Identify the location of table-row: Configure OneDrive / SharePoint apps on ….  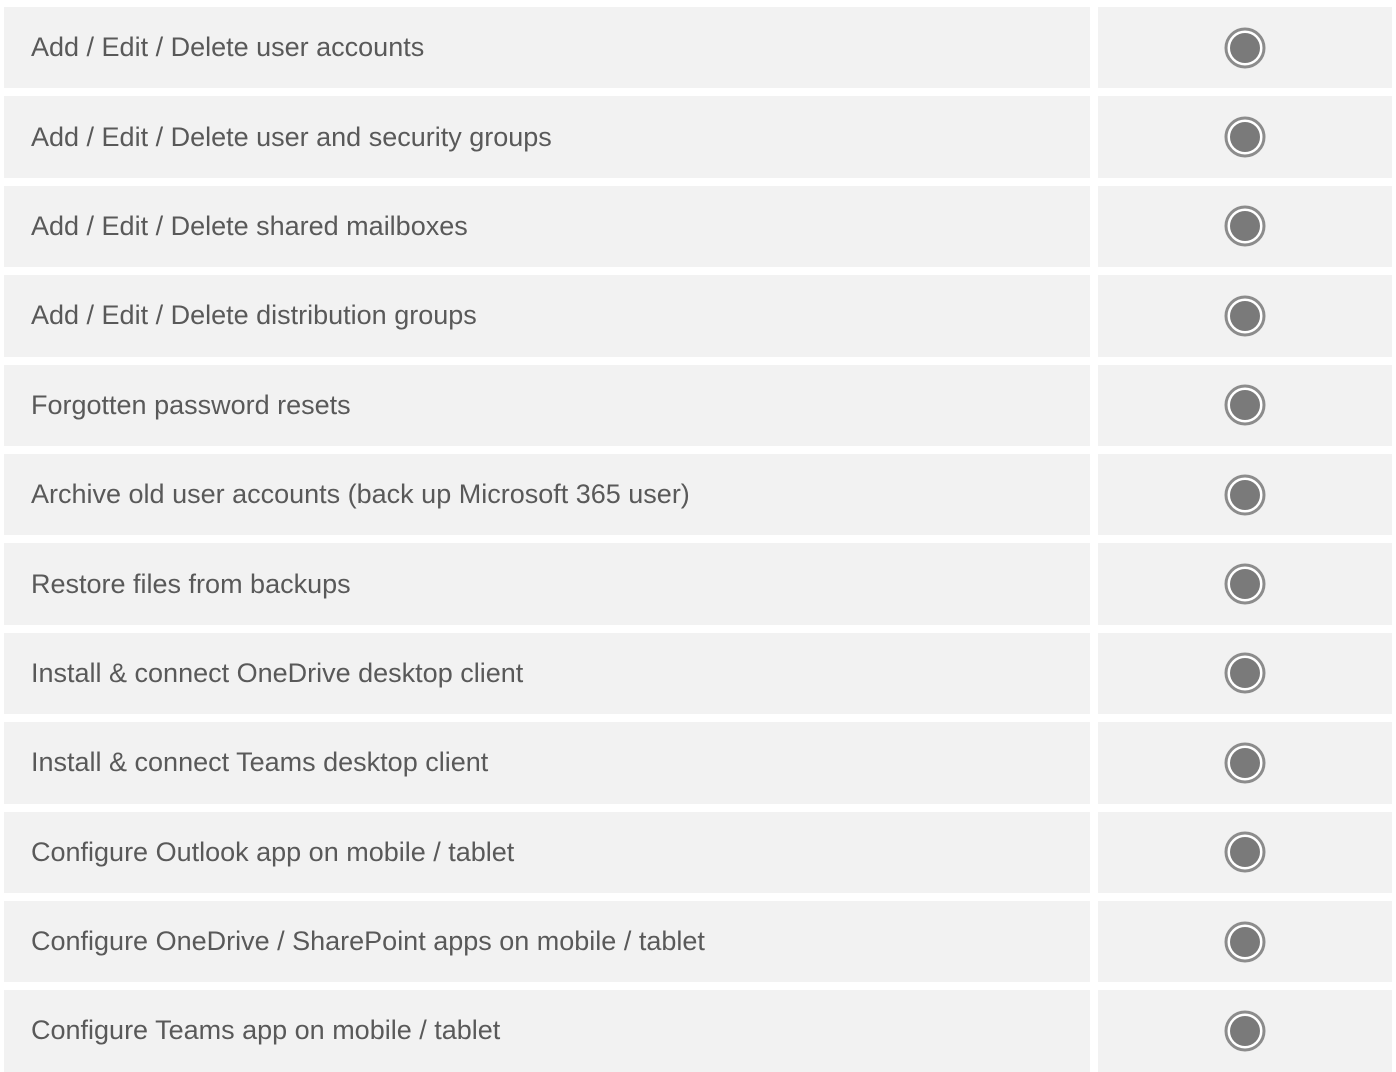
(698, 941).